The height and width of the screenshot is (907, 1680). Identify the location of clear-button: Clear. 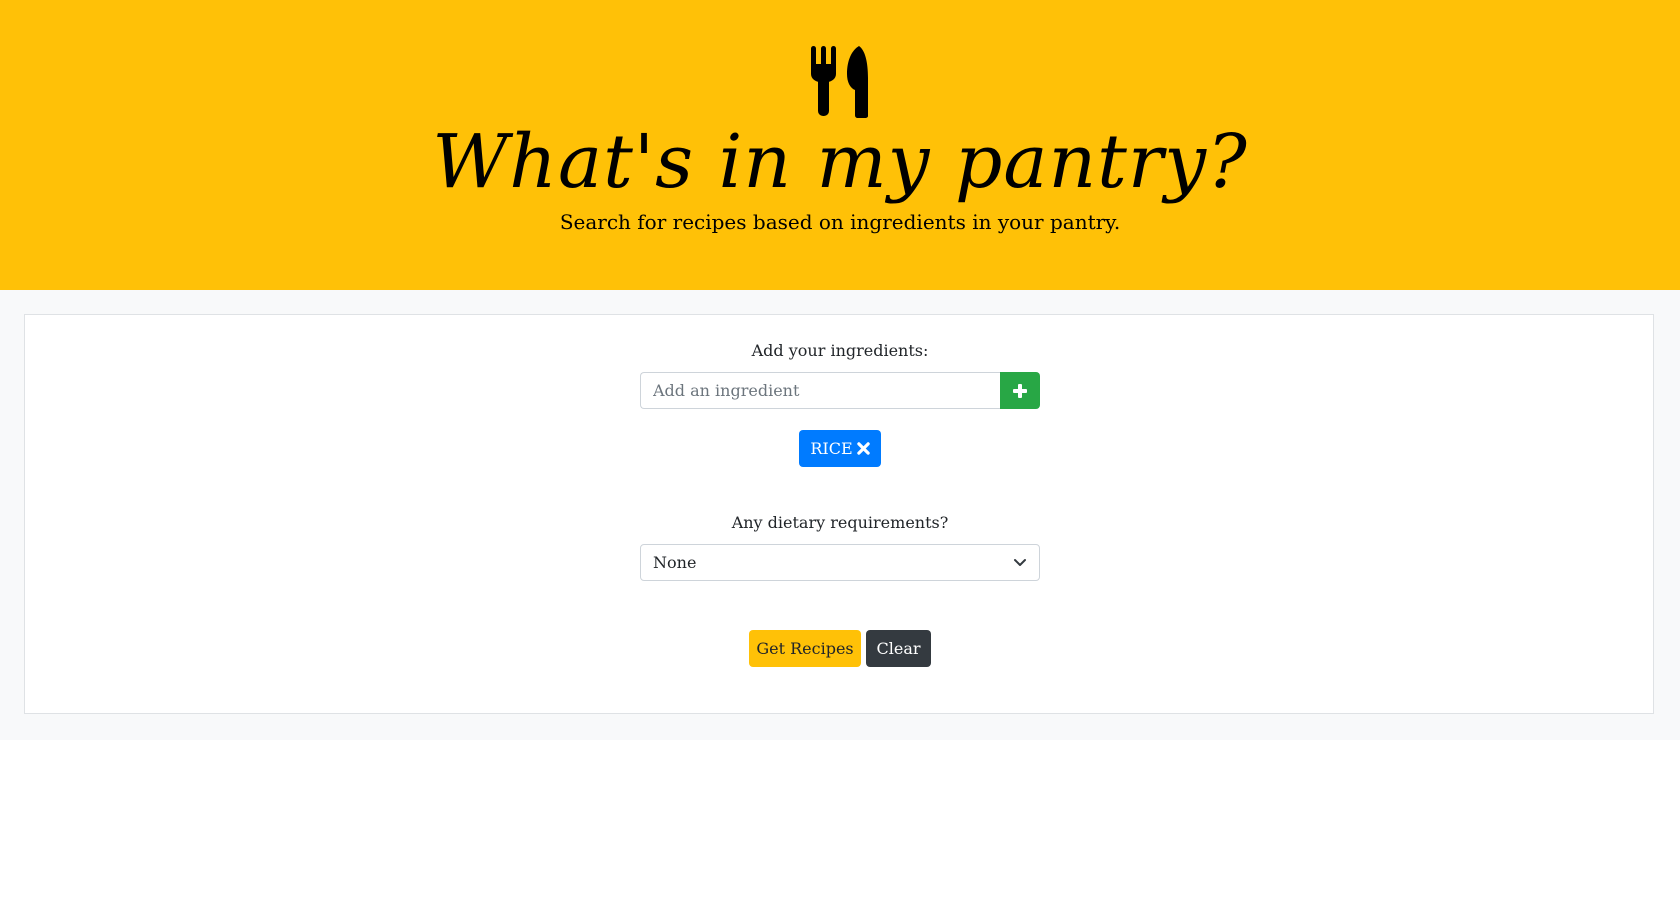
(898, 648).